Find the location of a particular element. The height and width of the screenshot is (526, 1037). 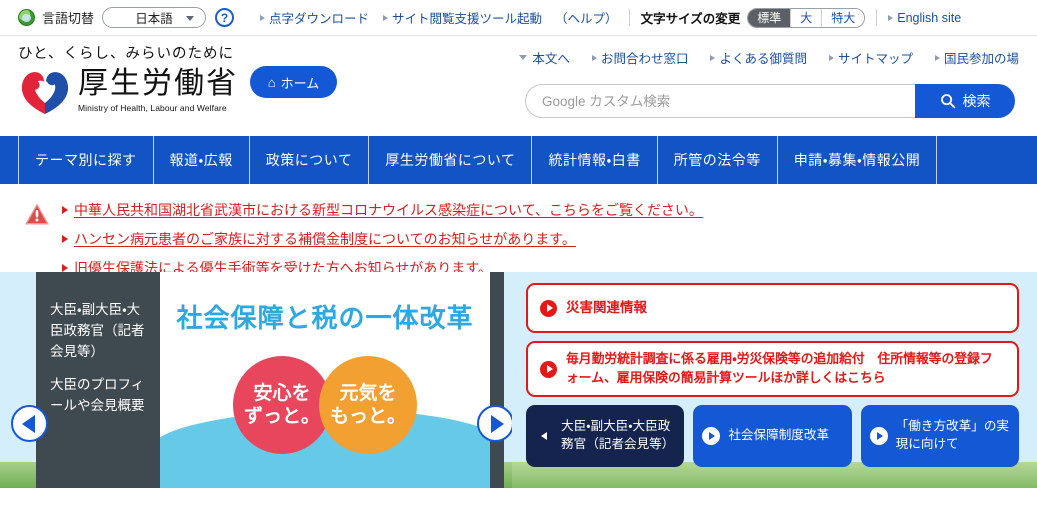

social-security-reform-box: 社会保障制度改革 is located at coordinates (772, 436).